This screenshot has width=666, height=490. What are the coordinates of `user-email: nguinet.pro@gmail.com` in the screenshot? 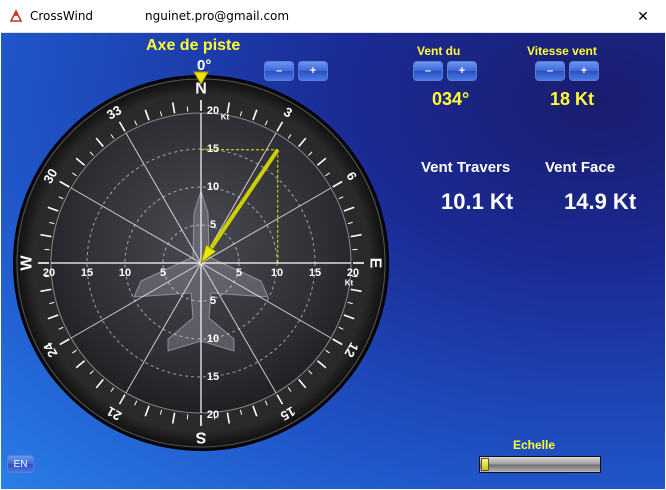 It's located at (217, 16).